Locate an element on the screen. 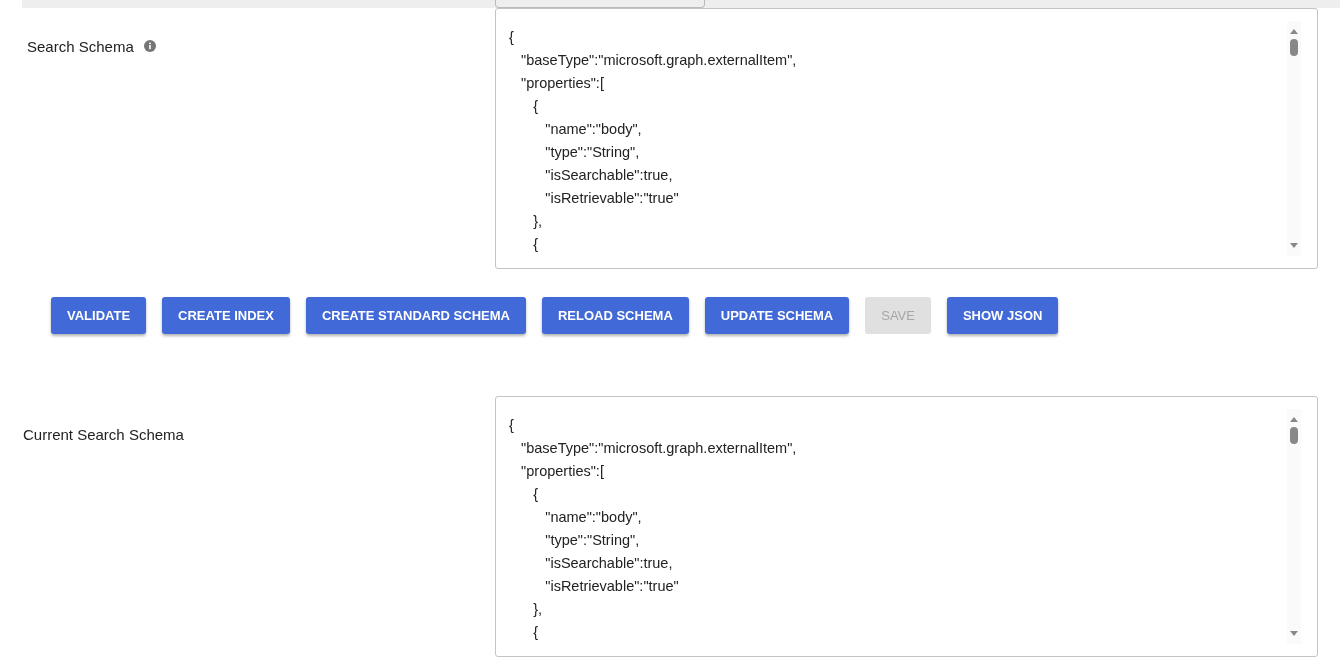  field-label: Current Search Schema is located at coordinates (103, 434).